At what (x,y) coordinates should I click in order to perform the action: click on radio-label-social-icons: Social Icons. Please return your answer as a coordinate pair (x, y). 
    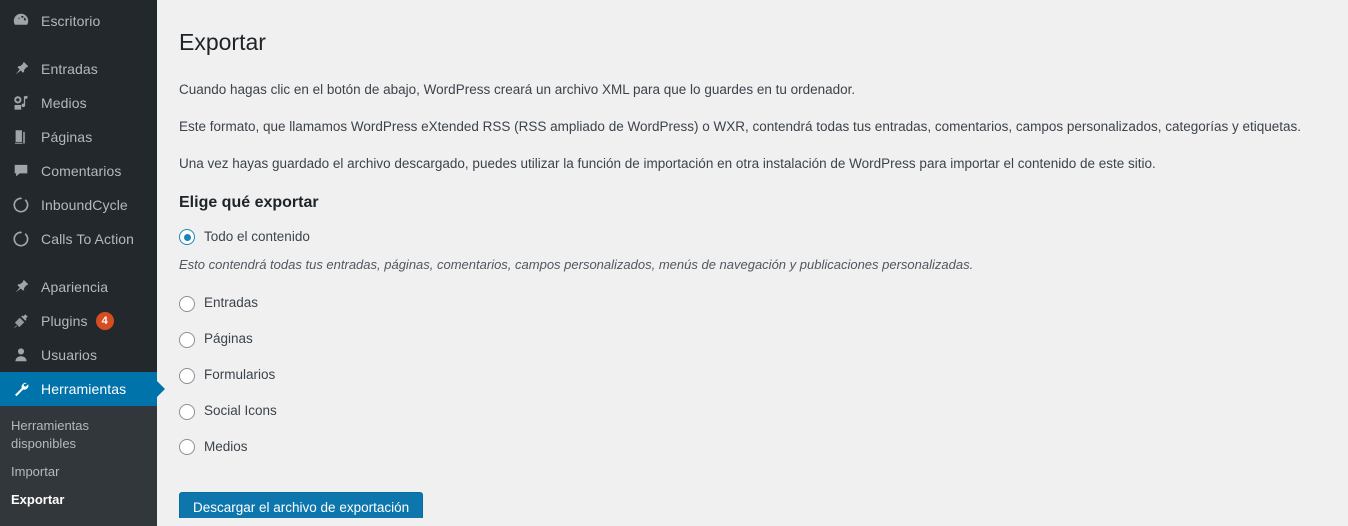
    Looking at the image, I should click on (240, 411).